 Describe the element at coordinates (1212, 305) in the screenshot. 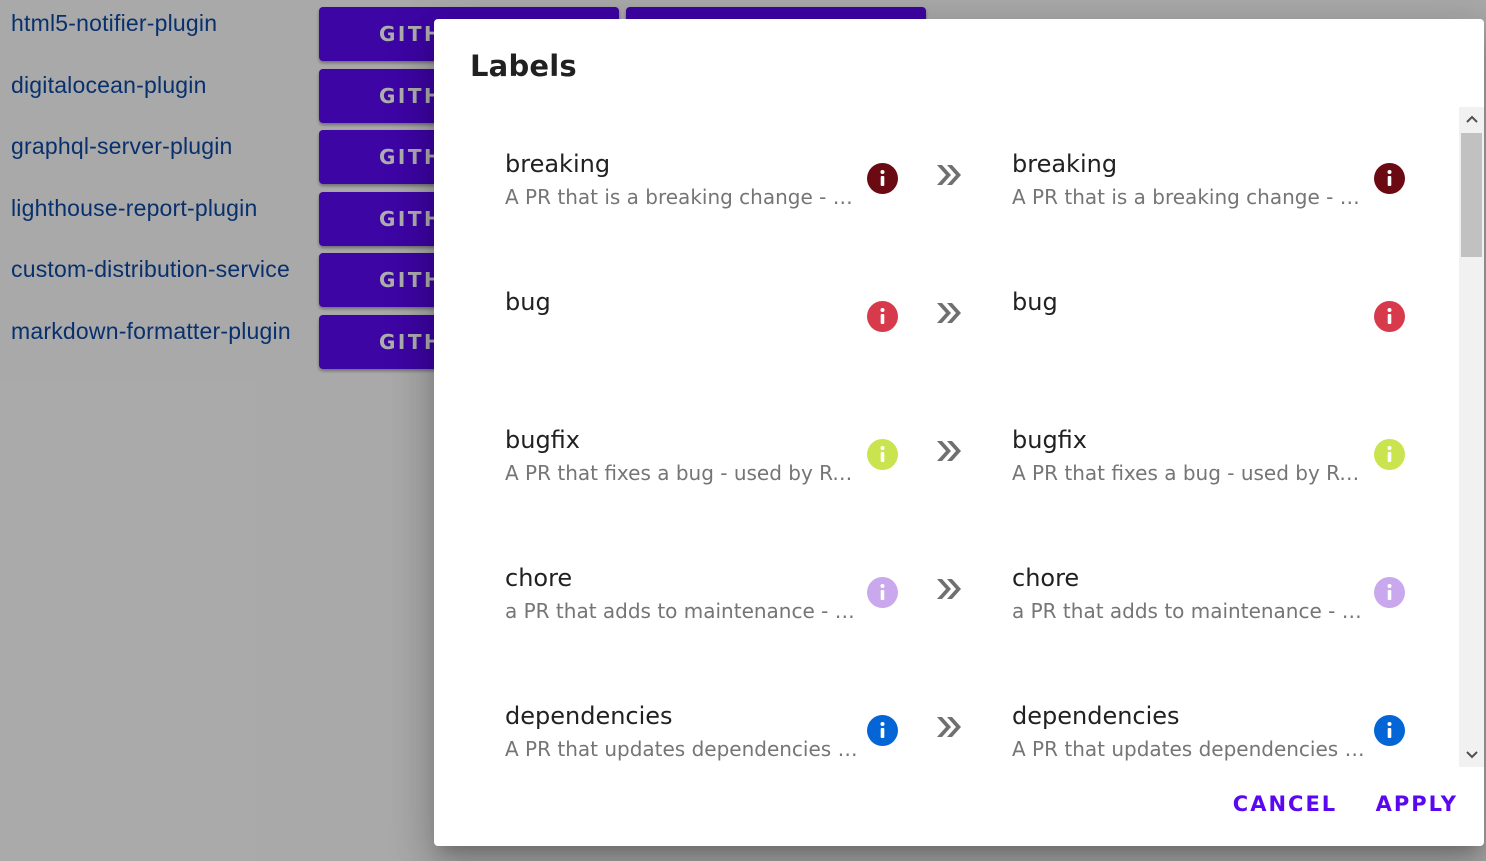

I see `label-right-cell: bug` at that location.